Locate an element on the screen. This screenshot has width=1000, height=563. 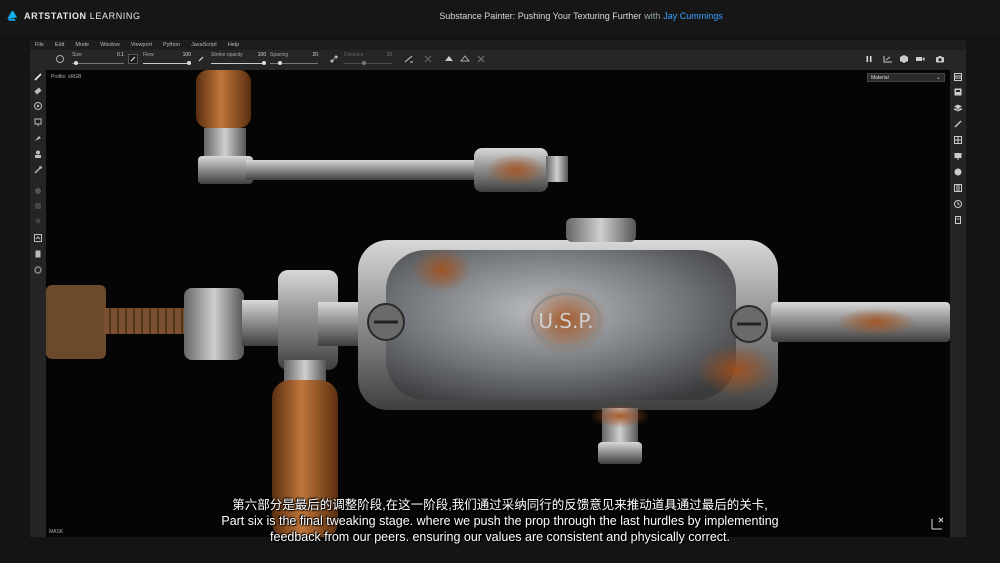
menu-mode: Mode is located at coordinates (82, 45).